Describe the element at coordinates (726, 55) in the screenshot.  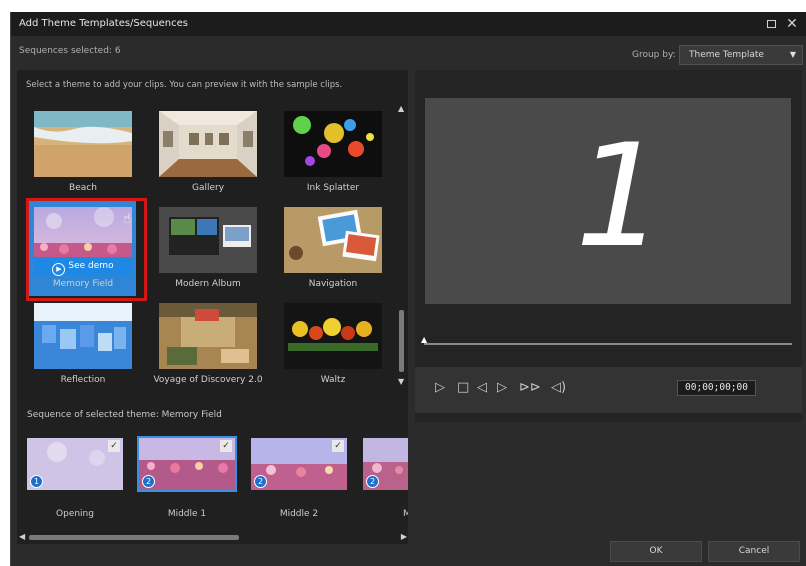
I see `group-by-value: Theme Template` at that location.